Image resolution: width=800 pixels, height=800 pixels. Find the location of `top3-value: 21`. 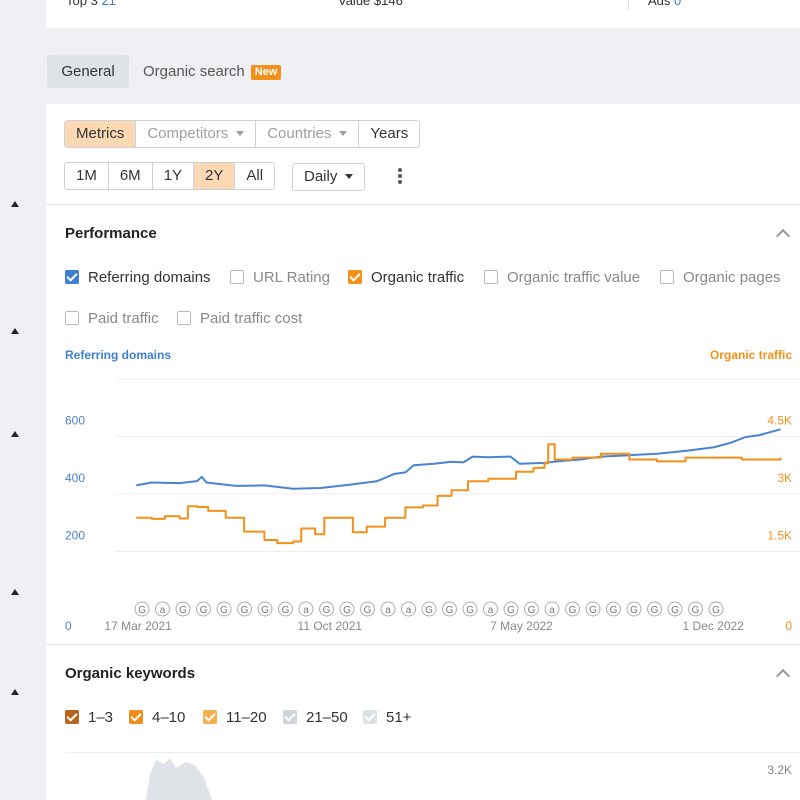

top3-value: 21 is located at coordinates (108, 4).